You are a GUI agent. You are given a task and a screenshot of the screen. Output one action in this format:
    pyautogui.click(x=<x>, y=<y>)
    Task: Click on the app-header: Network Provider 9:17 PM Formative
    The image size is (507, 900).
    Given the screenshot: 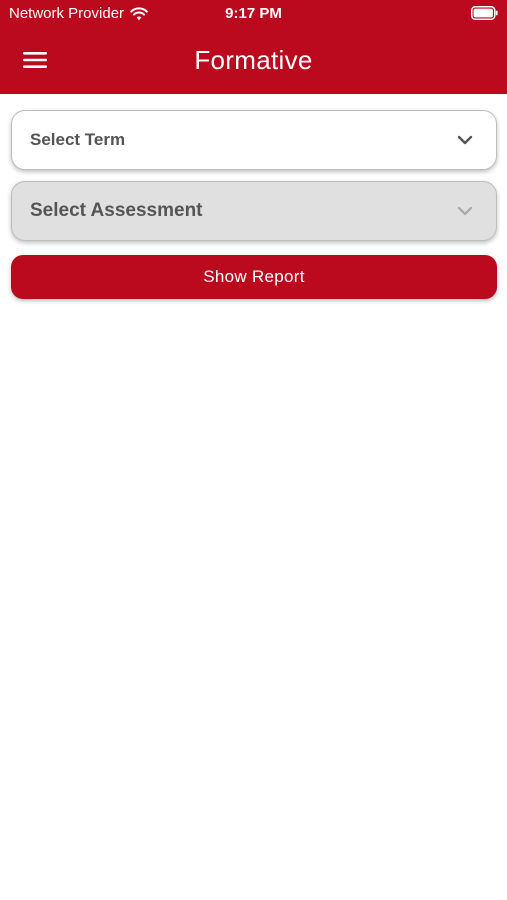 What is the action you would take?
    pyautogui.click(x=253, y=47)
    